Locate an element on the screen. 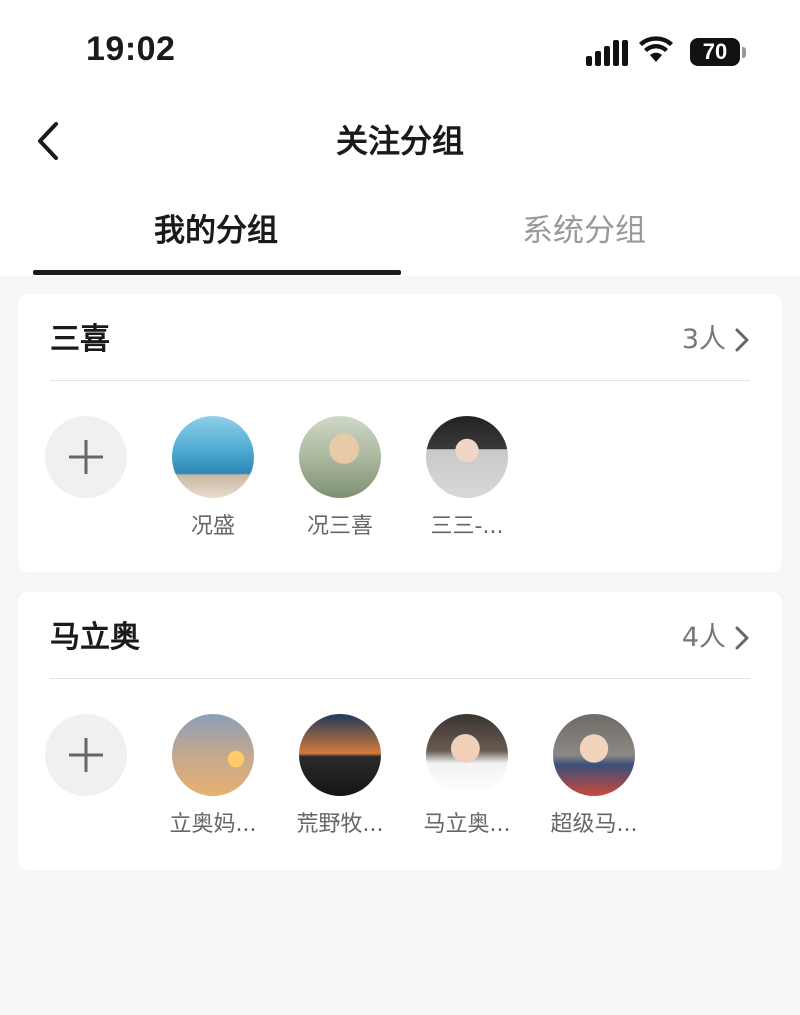 This screenshot has height=1015, width=800. active-tab-indicator is located at coordinates (217, 272).